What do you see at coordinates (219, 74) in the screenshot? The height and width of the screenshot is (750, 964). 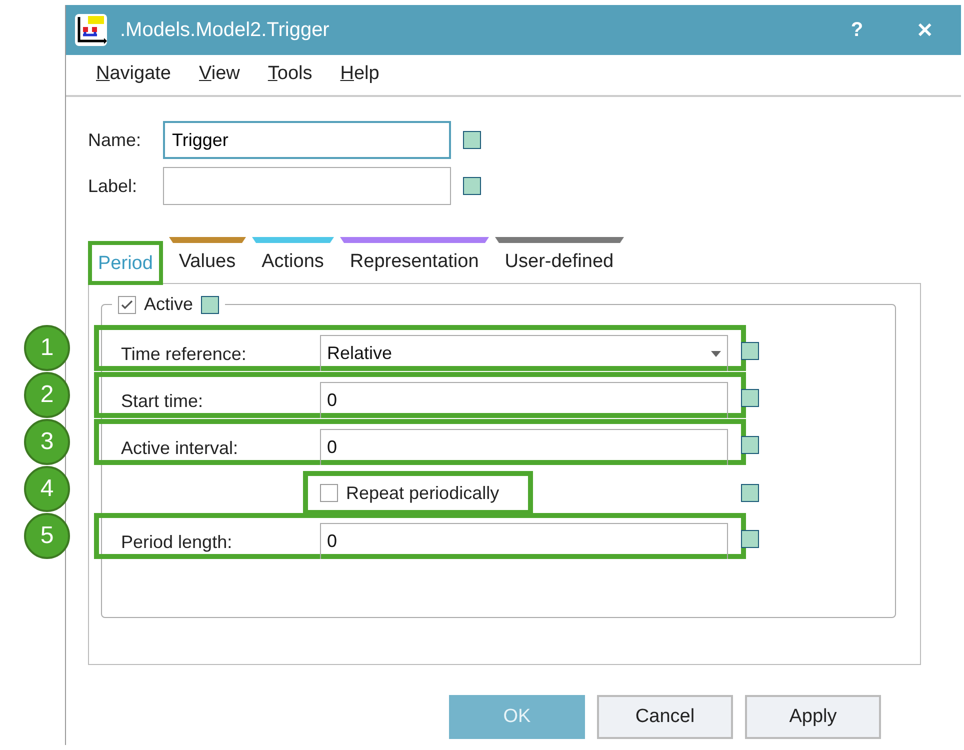 I see `menu-item: View` at bounding box center [219, 74].